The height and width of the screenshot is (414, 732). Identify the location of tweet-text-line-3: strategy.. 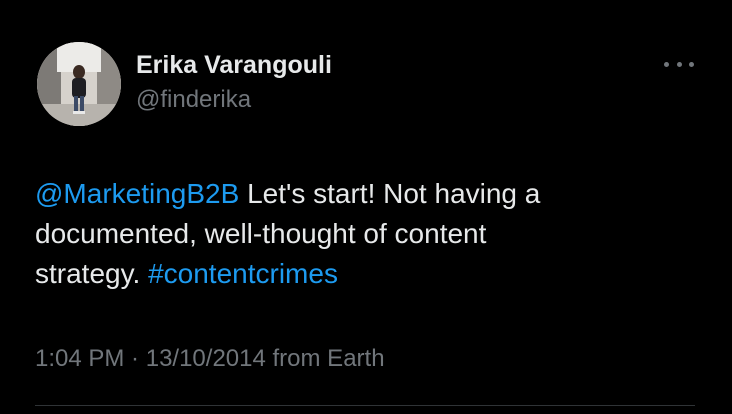
(92, 273).